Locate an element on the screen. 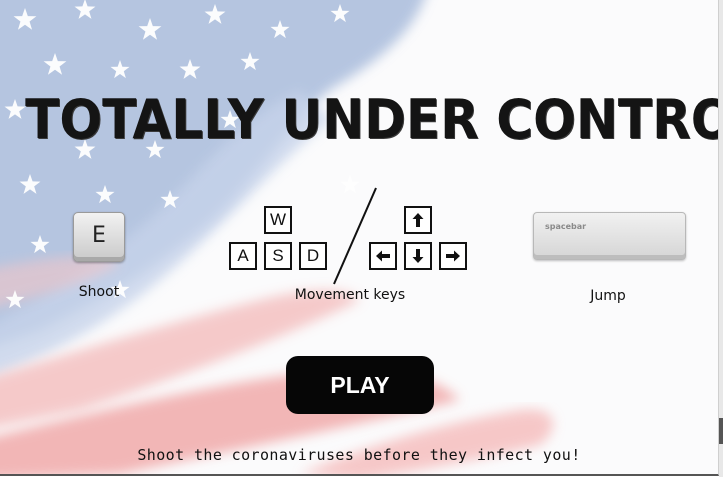 This screenshot has width=723, height=477. down-arrow-icon is located at coordinates (418, 256).